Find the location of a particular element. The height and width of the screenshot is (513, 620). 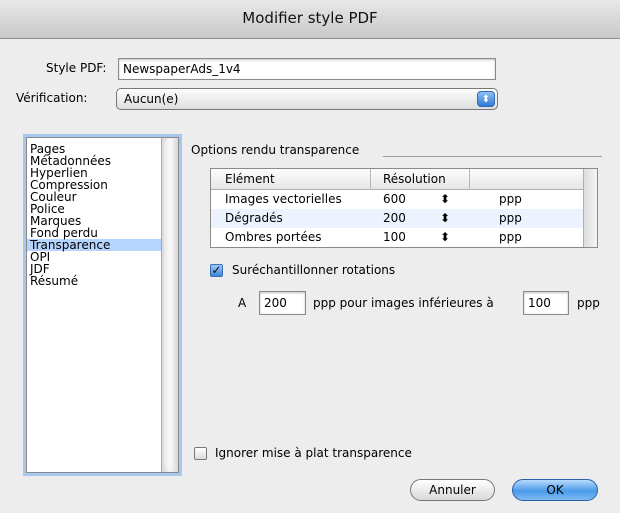

window-title: Modifier style PDF is located at coordinates (310, 19).